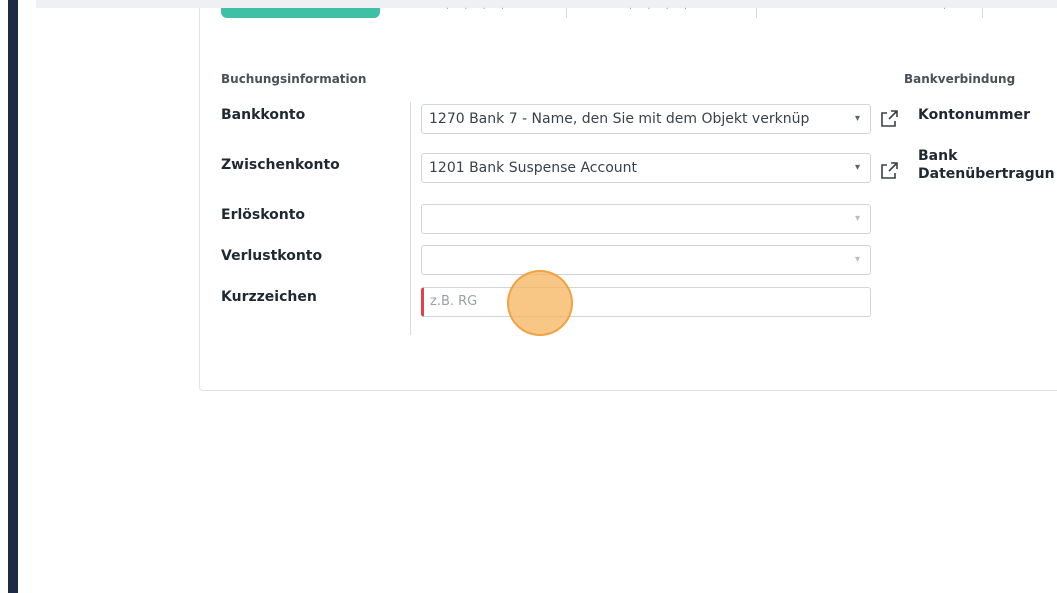  I want to click on left-sidebar, so click(18, 296).